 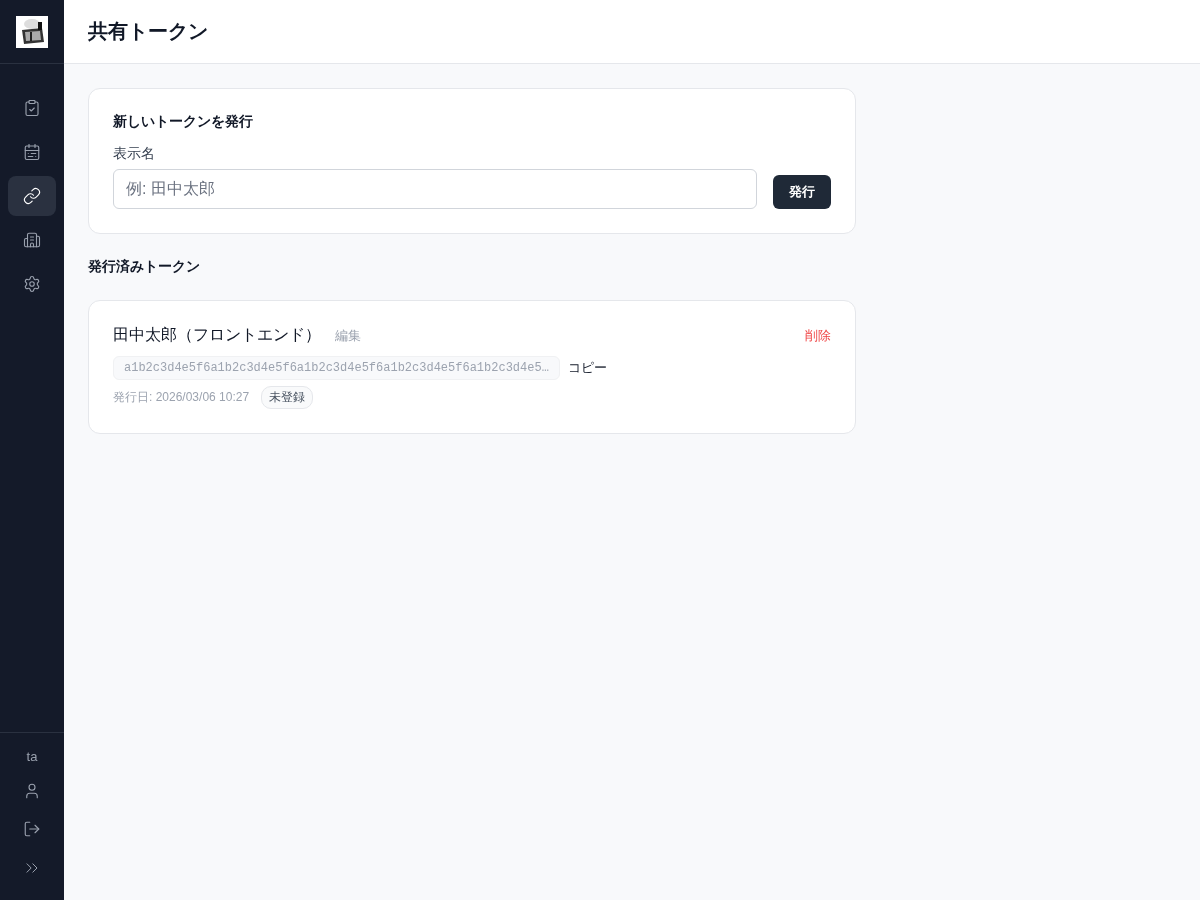 I want to click on token-name: 田中太郎（フロントエンド）, so click(x=217, y=335).